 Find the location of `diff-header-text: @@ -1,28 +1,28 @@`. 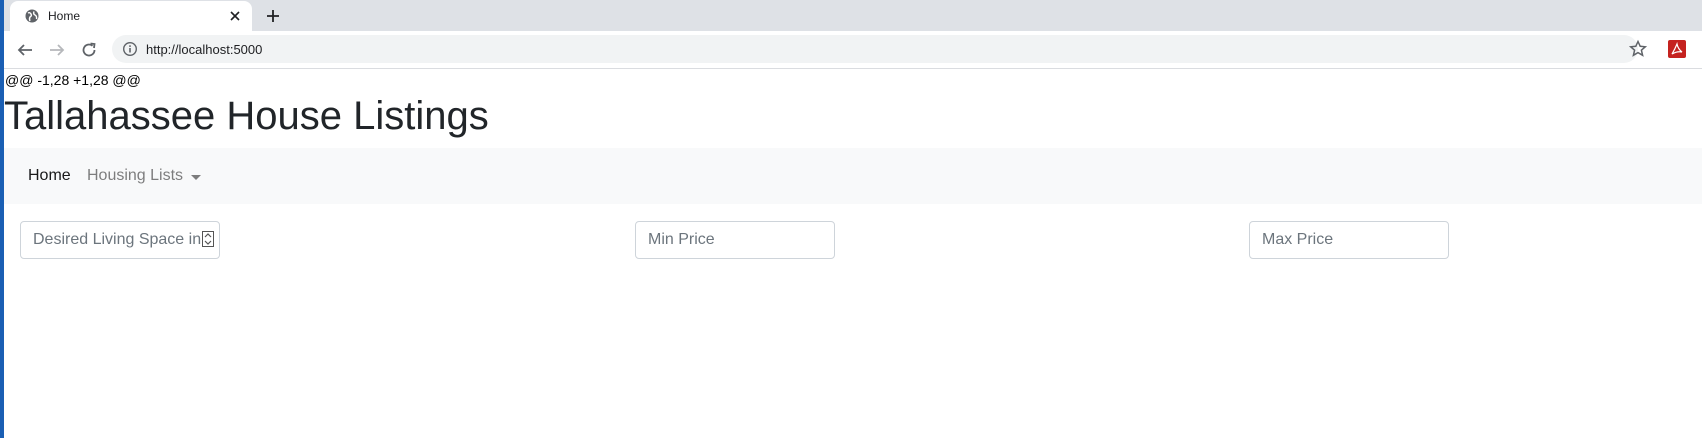

diff-header-text: @@ -1,28 +1,28 @@ is located at coordinates (73, 80).